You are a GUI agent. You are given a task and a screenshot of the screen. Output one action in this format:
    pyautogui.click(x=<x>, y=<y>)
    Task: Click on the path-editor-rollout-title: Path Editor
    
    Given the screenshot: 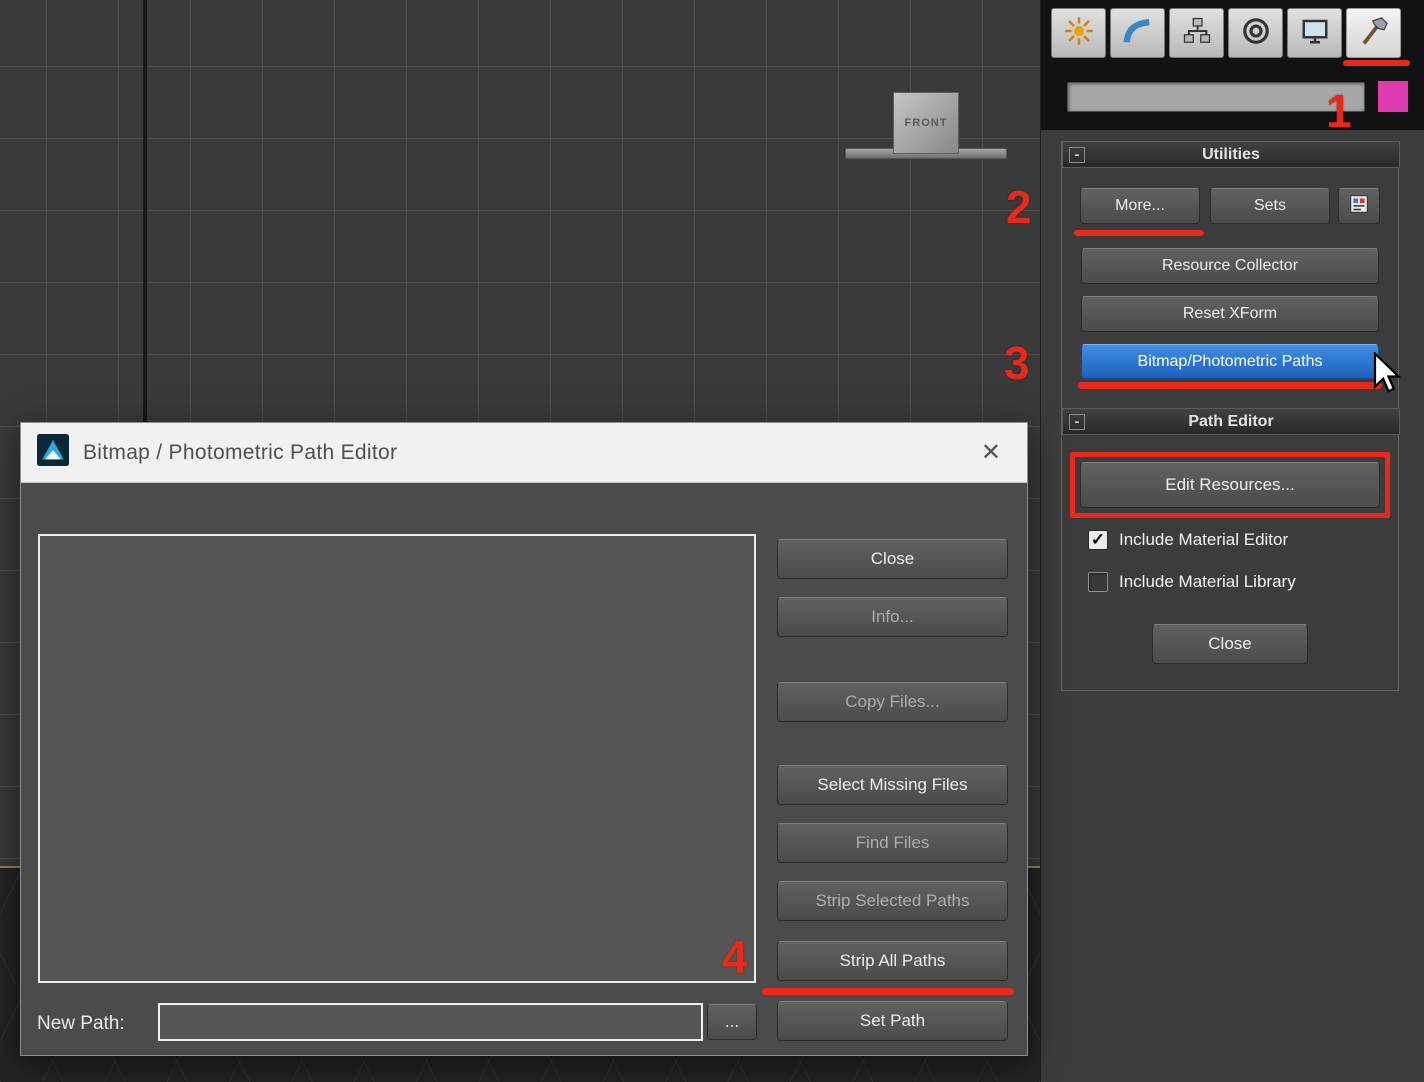 What is the action you would take?
    pyautogui.click(x=1231, y=421)
    